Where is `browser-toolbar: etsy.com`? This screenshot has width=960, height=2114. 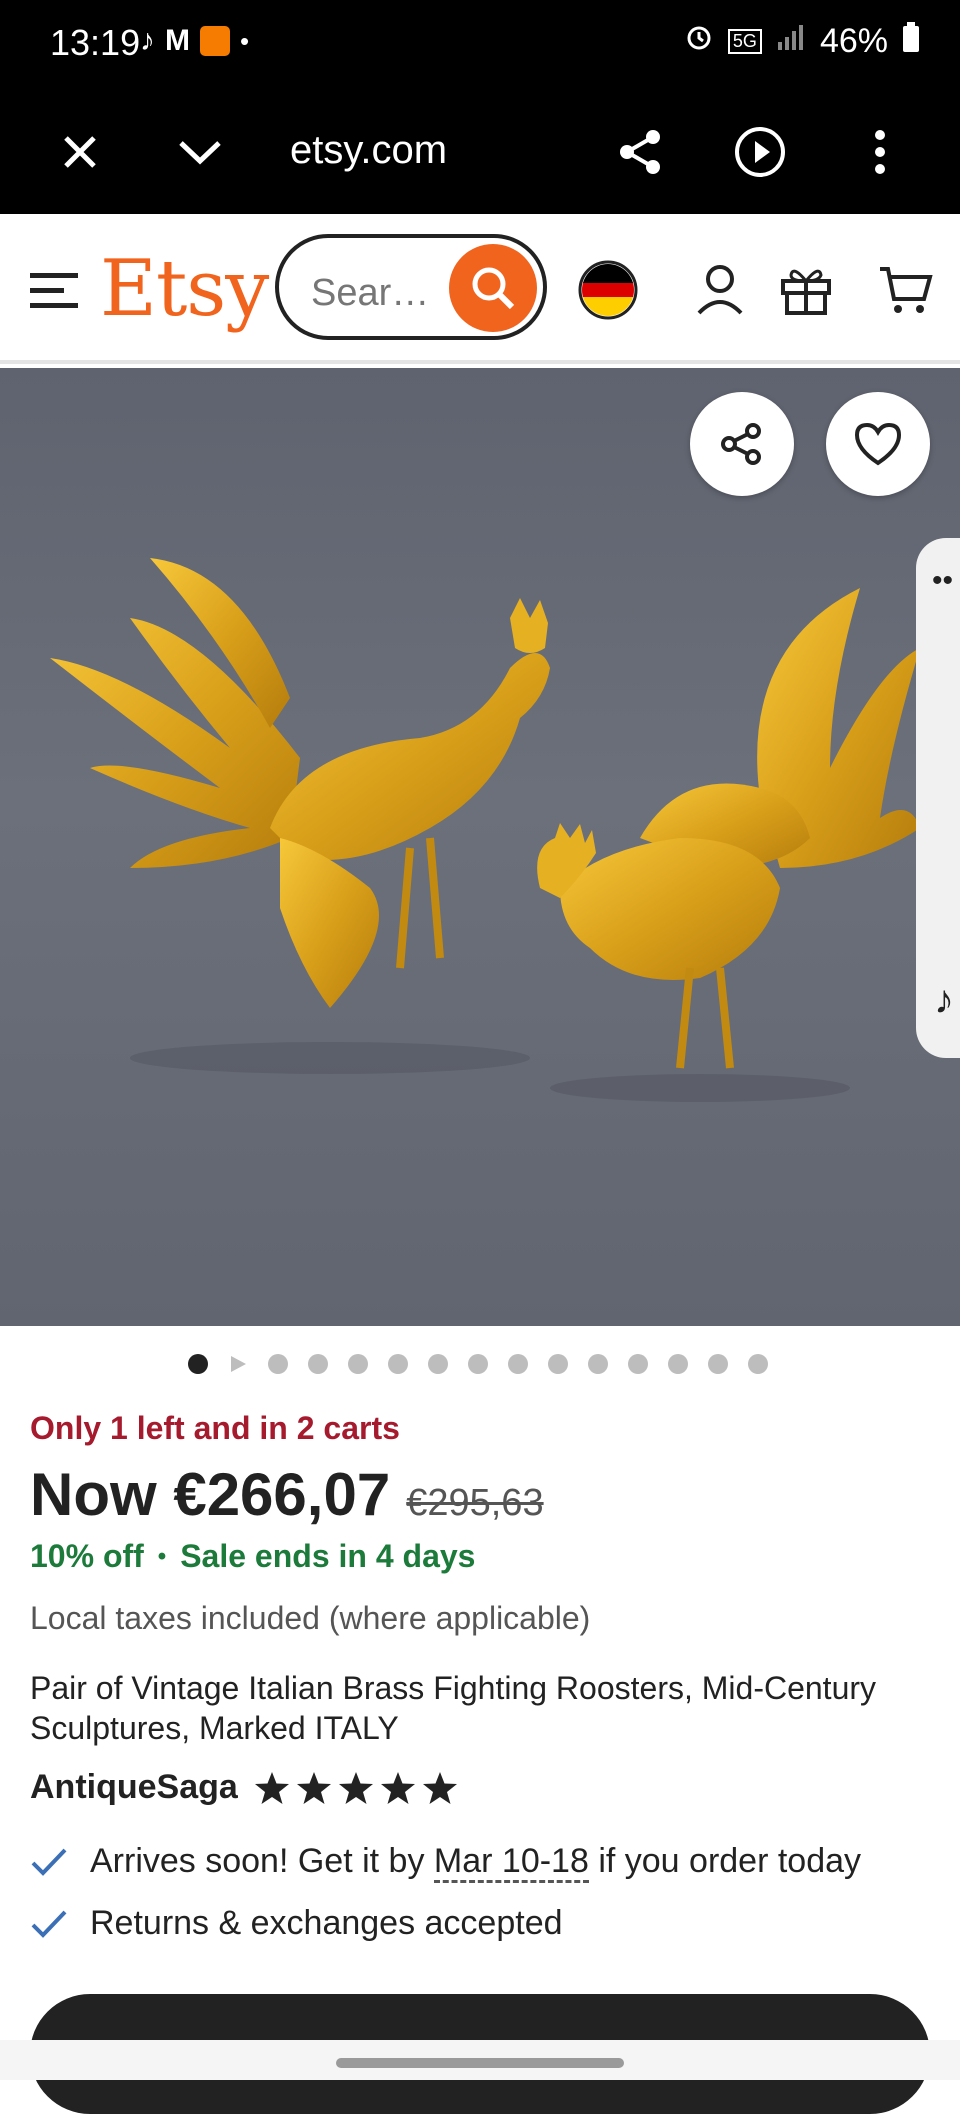
browser-toolbar: etsy.com is located at coordinates (480, 152).